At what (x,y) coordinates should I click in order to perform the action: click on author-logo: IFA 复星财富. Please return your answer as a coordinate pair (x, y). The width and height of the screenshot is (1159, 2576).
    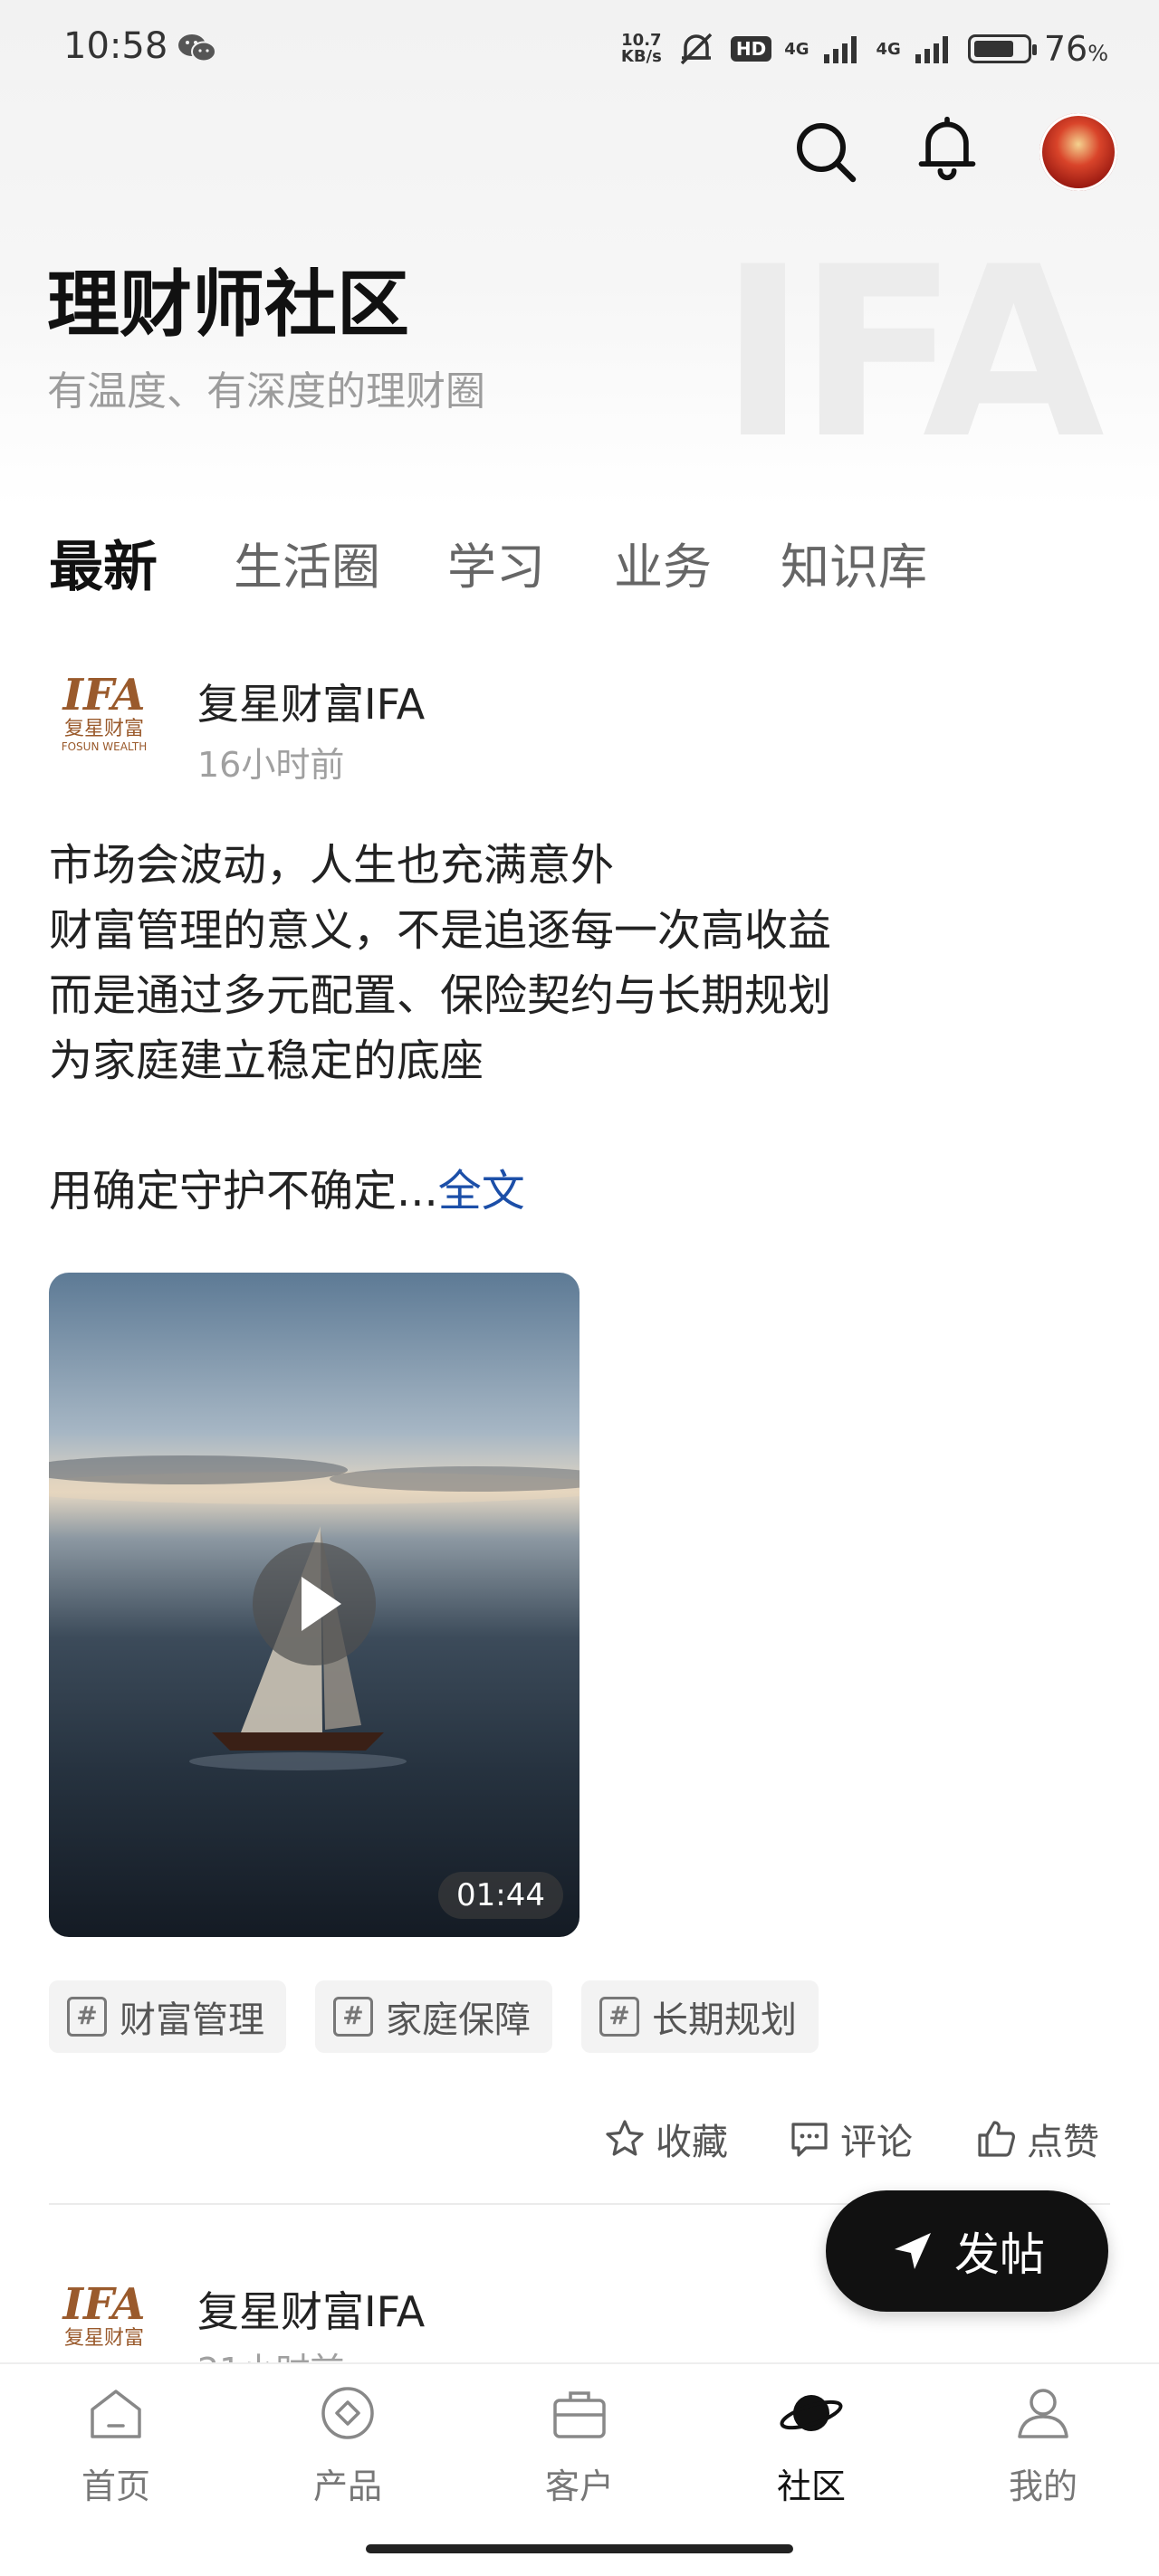
    Looking at the image, I should click on (104, 2322).